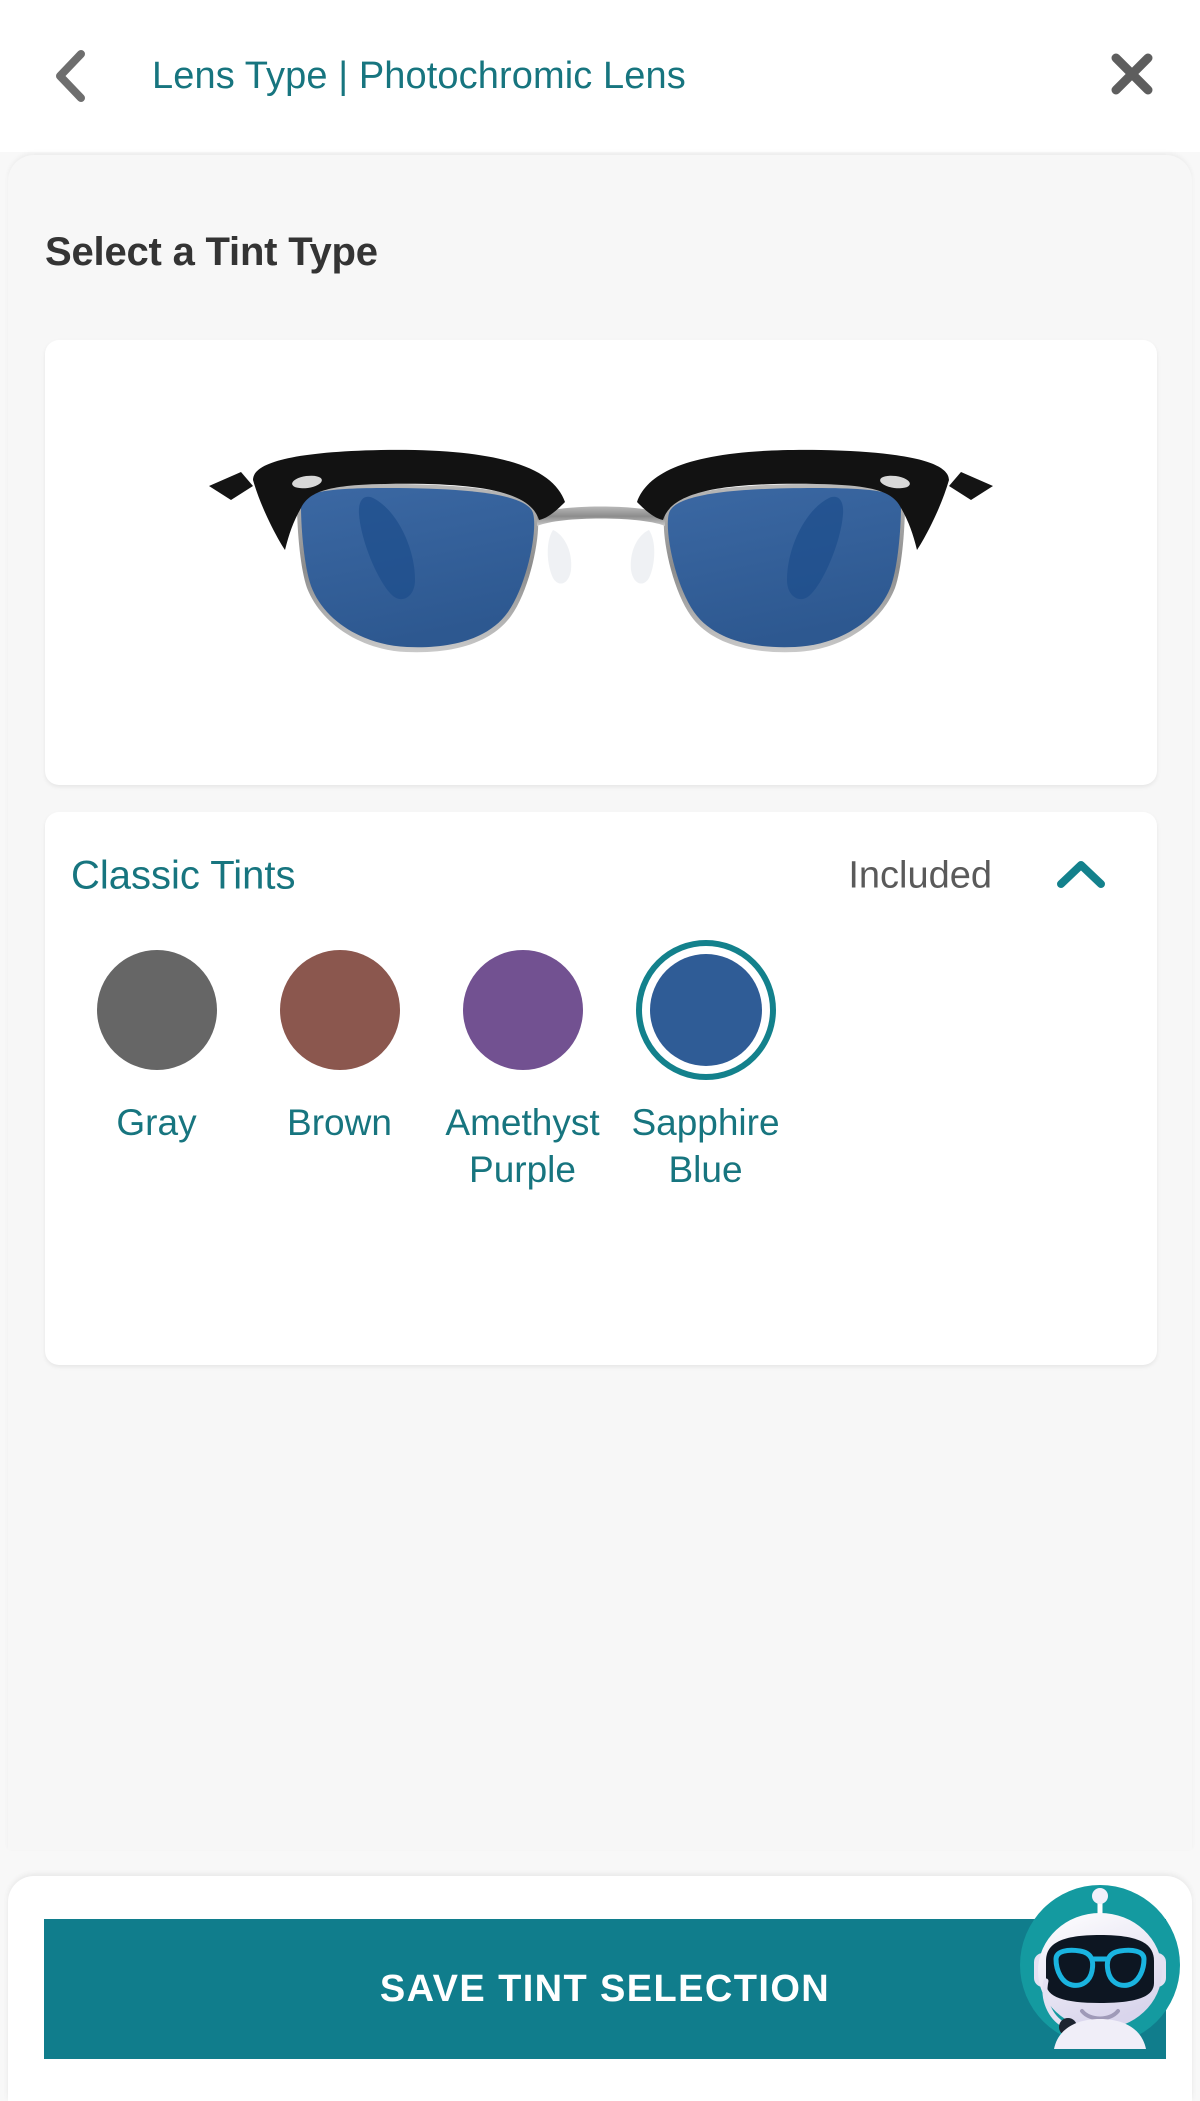 The height and width of the screenshot is (2101, 1200). Describe the element at coordinates (601, 876) in the screenshot. I see `classic-tints-header: Classic Tints Included` at that location.